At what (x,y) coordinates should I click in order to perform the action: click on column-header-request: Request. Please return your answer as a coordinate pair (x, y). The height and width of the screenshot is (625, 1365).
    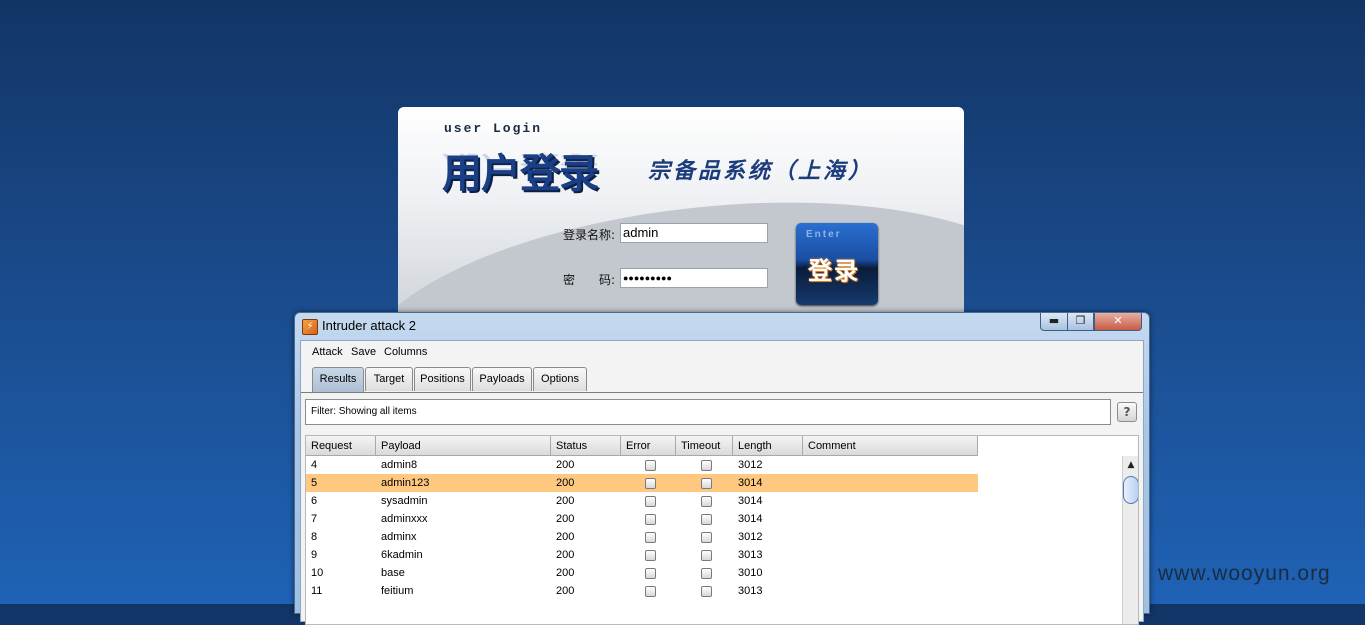
    Looking at the image, I should click on (341, 446).